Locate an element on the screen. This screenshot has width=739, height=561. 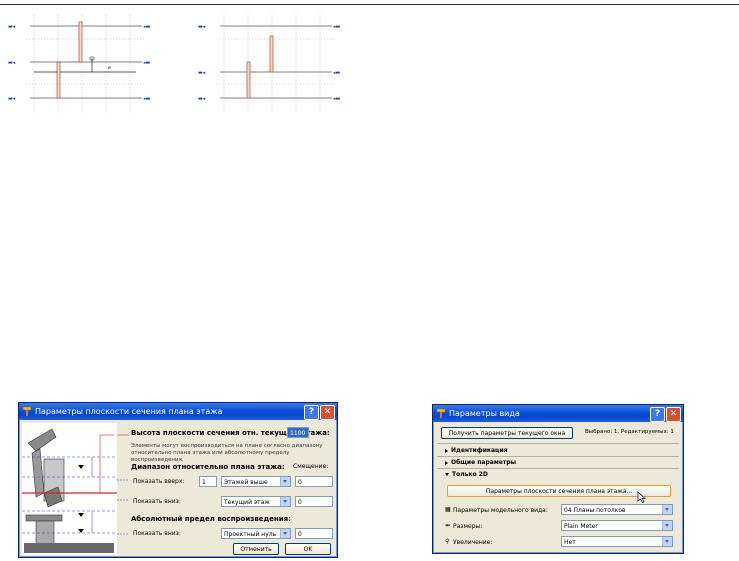
view-settings-titlebar: Параметры вида ? ✕ is located at coordinates (558, 413).